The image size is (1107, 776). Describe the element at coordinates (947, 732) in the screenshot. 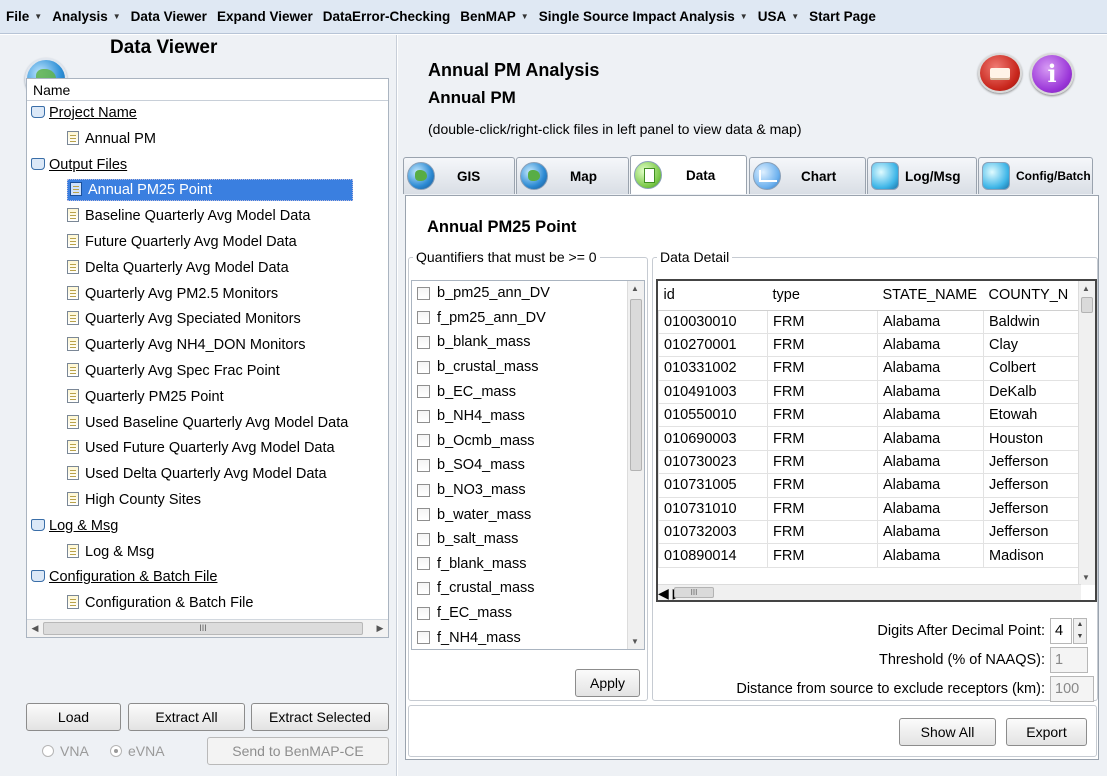

I see `show-all-button: Show All` at that location.